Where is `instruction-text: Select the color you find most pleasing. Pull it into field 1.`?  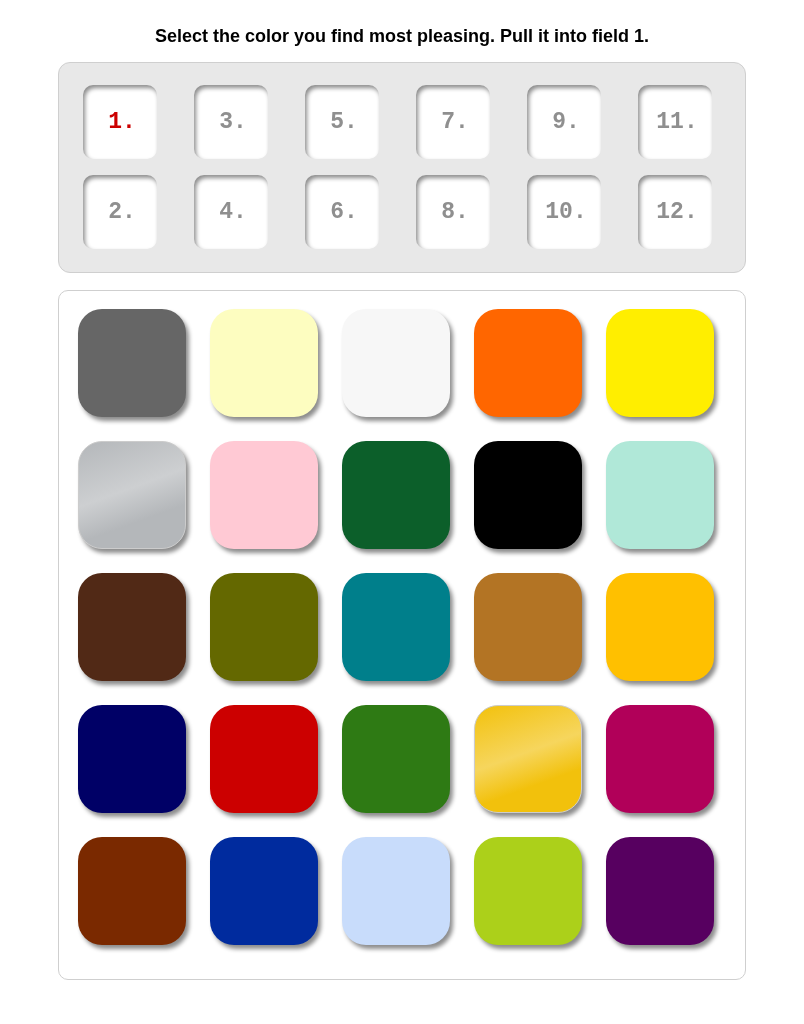
instruction-text: Select the color you find most pleasing. Pull it into field 1. is located at coordinates (402, 36).